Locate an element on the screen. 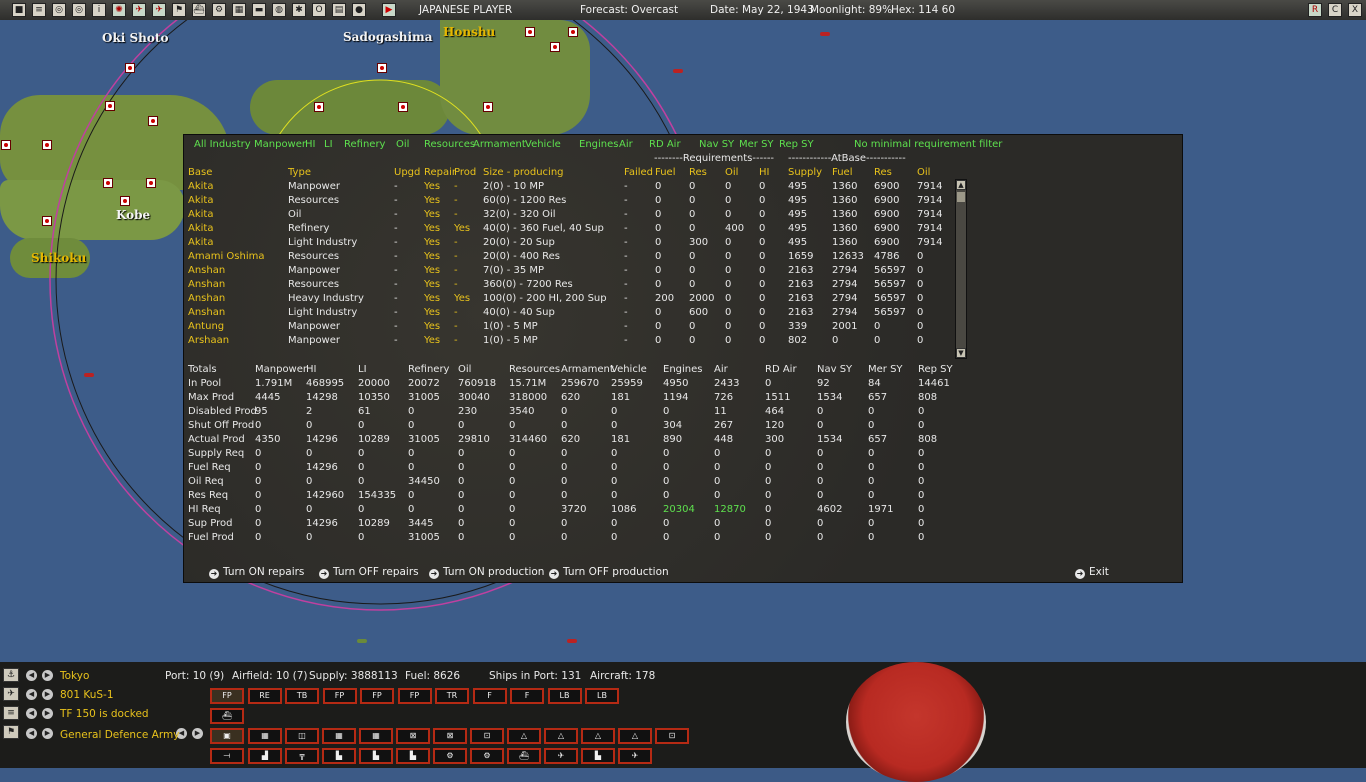  task-force-ship-button: ⛴ is located at coordinates (227, 716).